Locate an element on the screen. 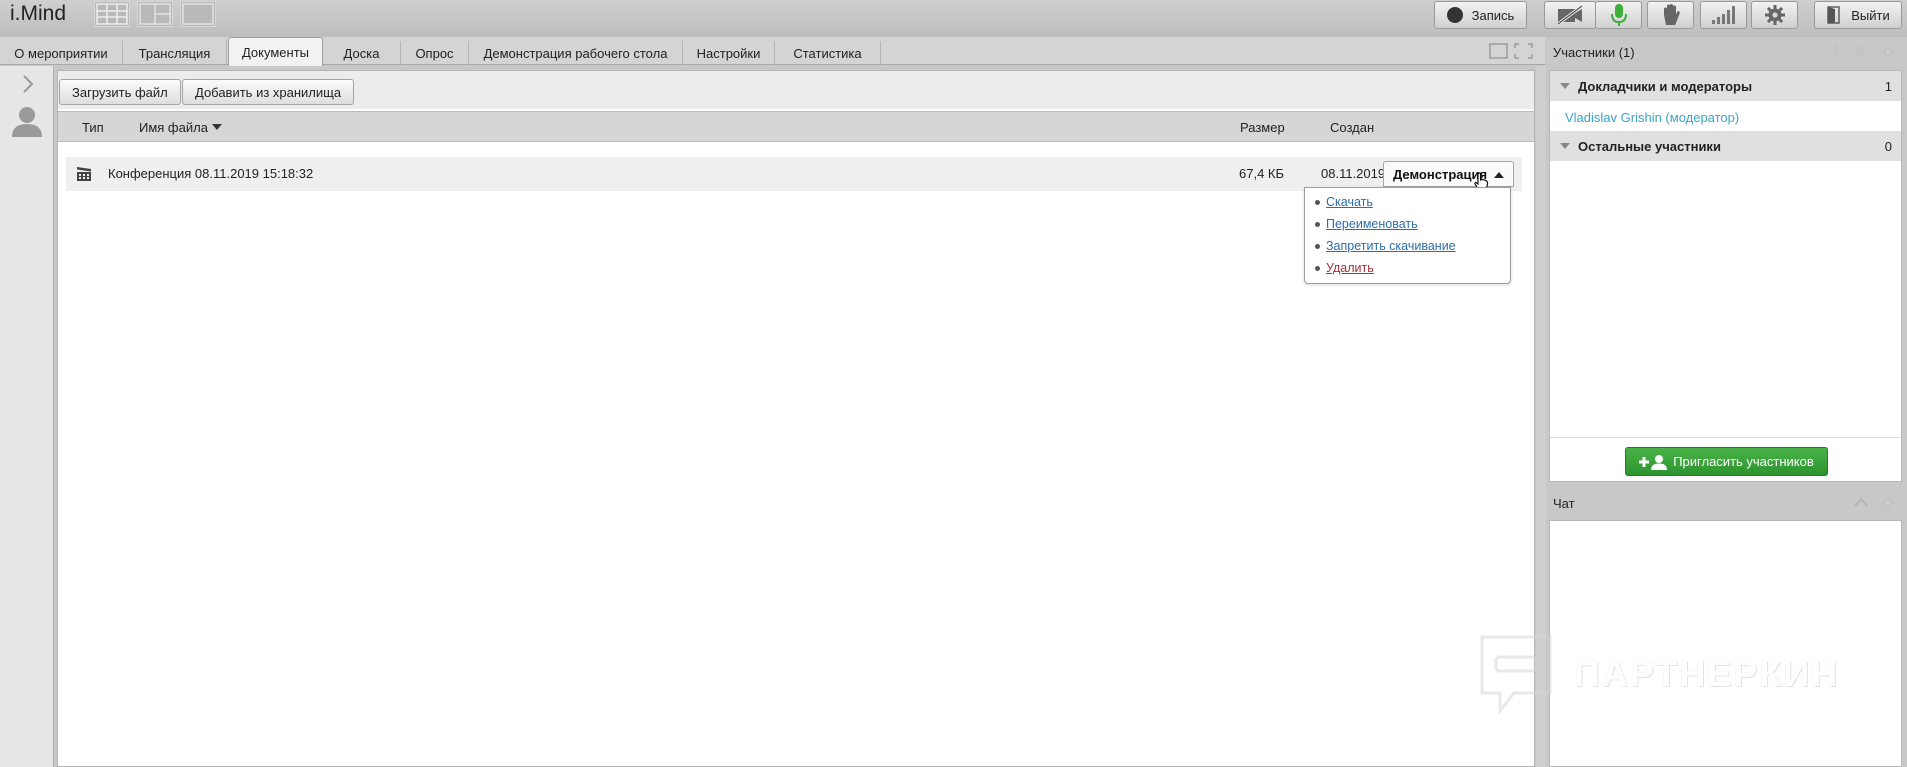 This screenshot has height=767, width=1907. group-name: Остальные участники is located at coordinates (1649, 146).